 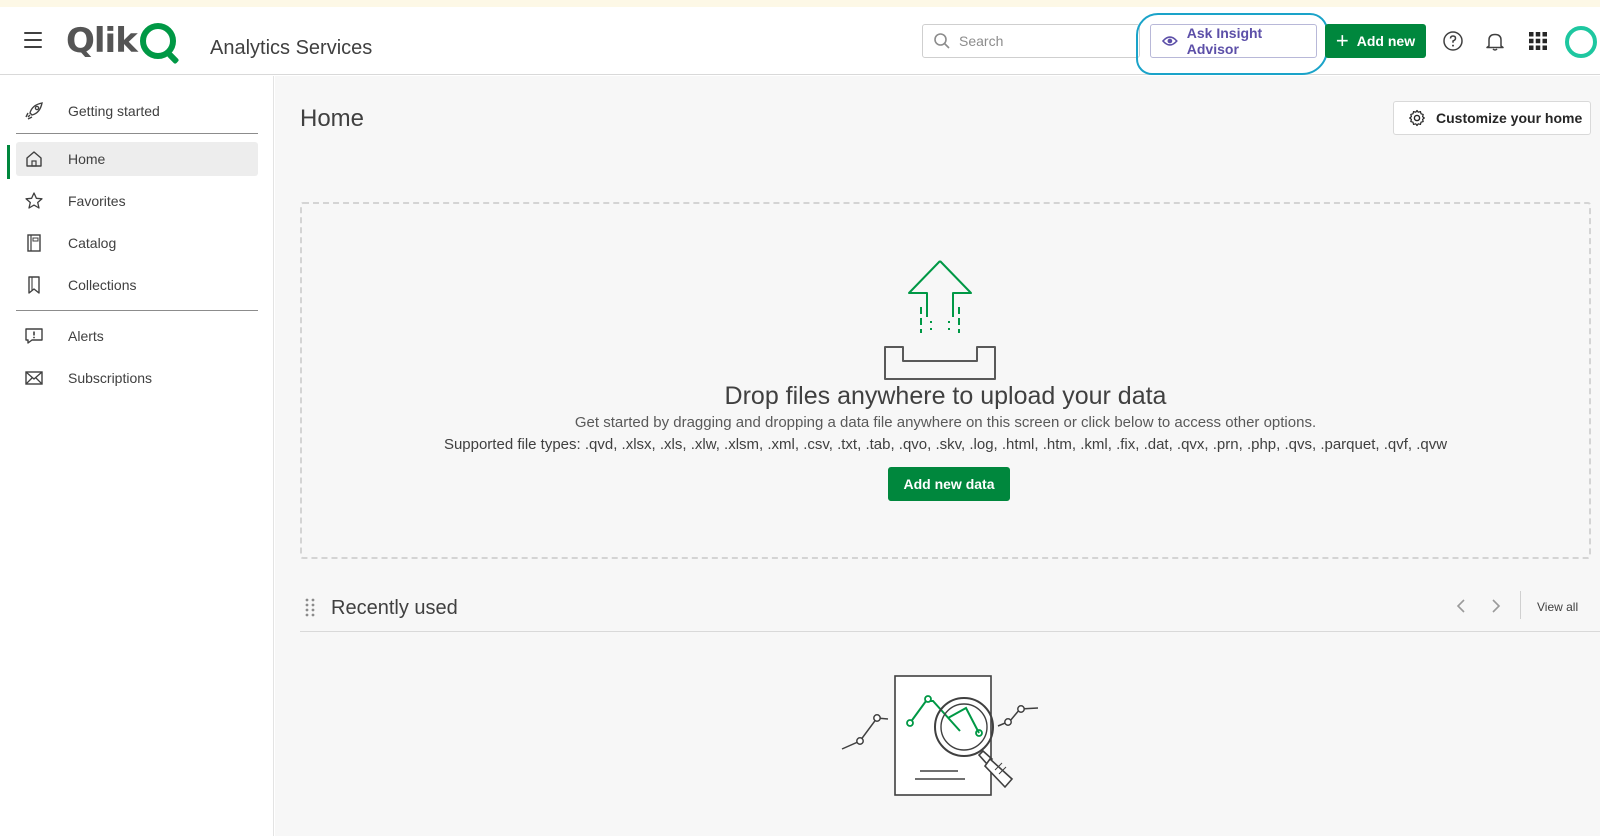 What do you see at coordinates (1342, 40) in the screenshot?
I see `plus-icon: +` at bounding box center [1342, 40].